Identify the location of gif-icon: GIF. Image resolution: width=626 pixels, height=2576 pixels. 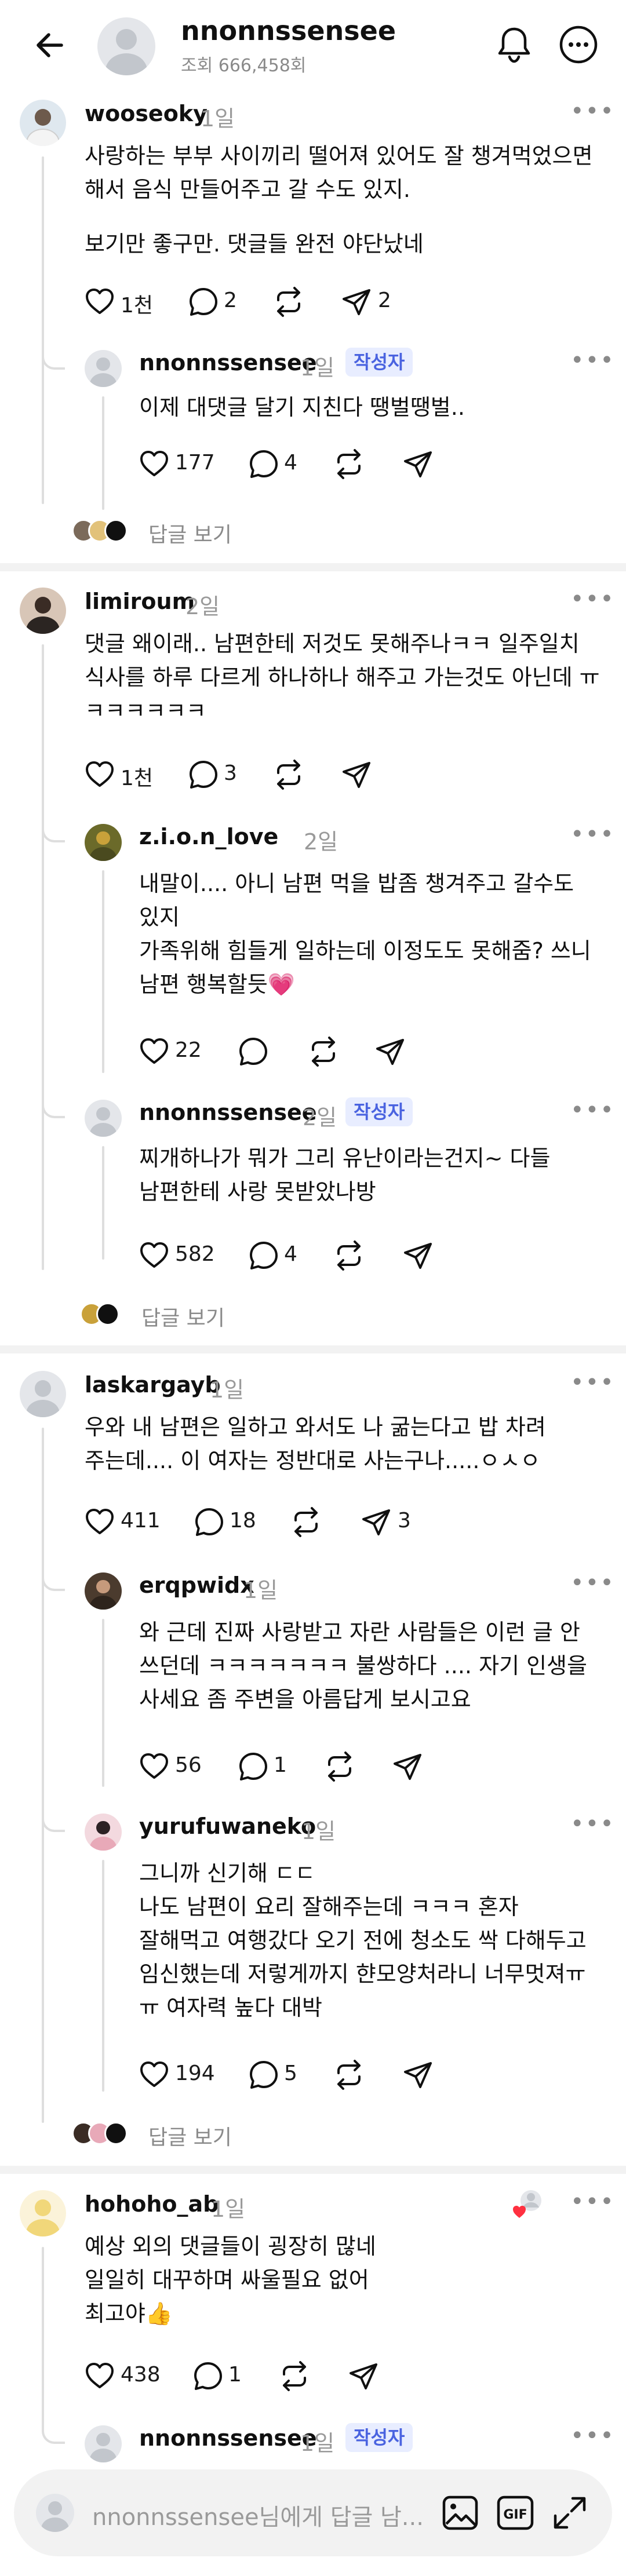
(515, 2513).